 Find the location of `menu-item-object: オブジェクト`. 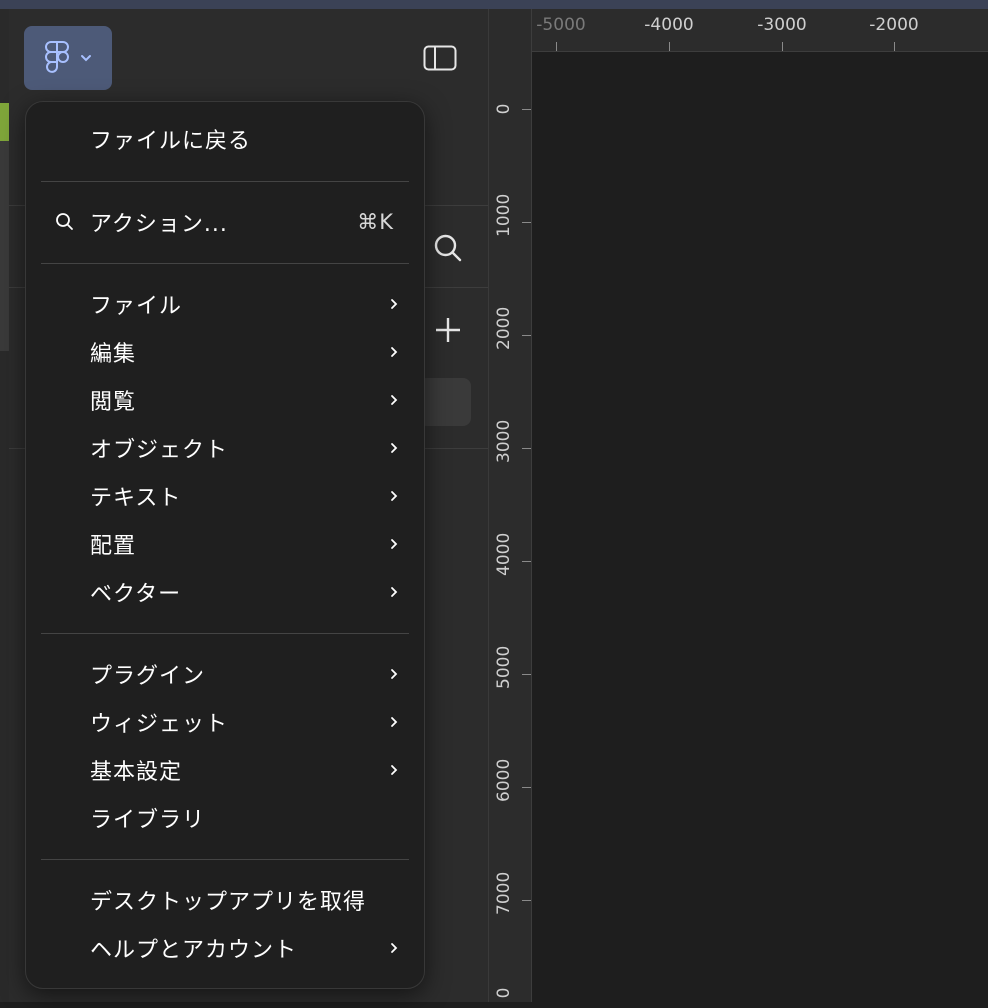

menu-item-object: オブジェクト is located at coordinates (225, 448).